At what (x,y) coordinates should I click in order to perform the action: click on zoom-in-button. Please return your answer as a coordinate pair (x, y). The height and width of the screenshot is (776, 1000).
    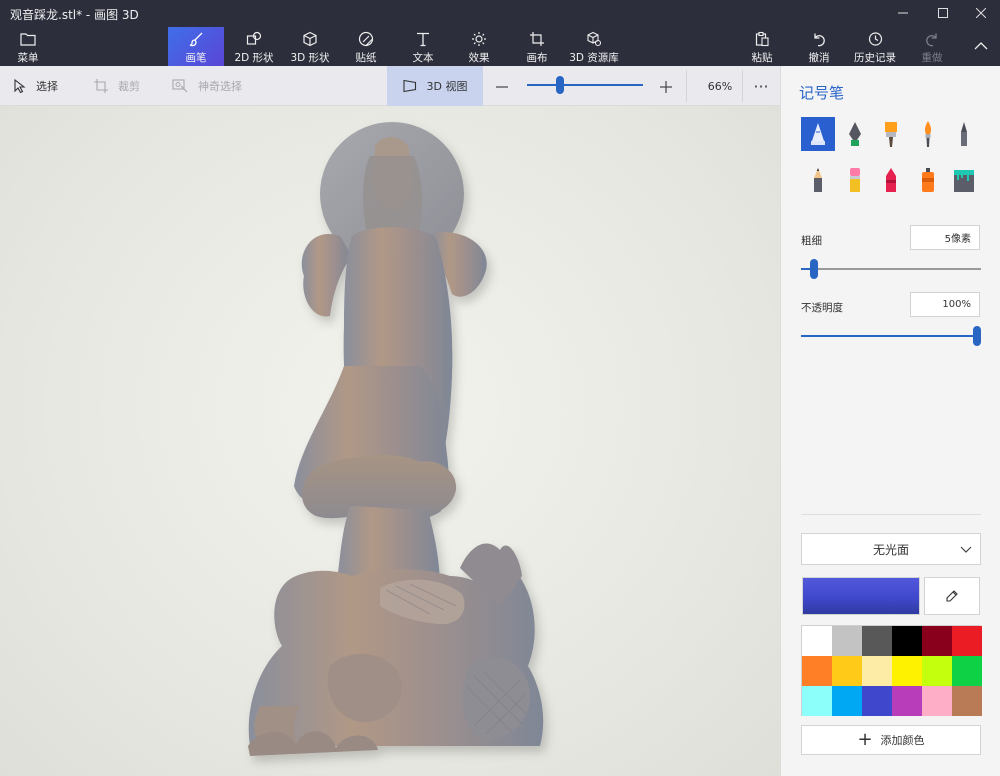
    Looking at the image, I should click on (666, 87).